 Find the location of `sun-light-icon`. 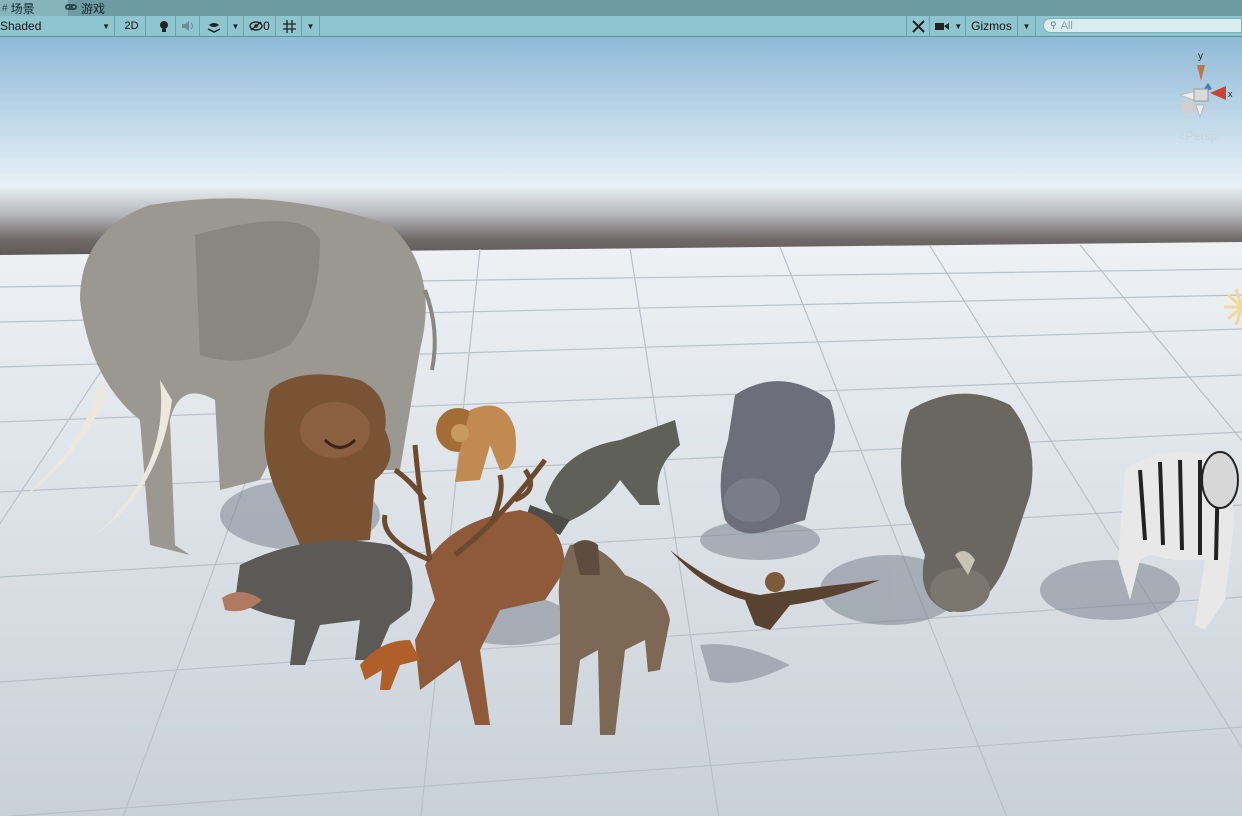

sun-light-icon is located at coordinates (1232, 307).